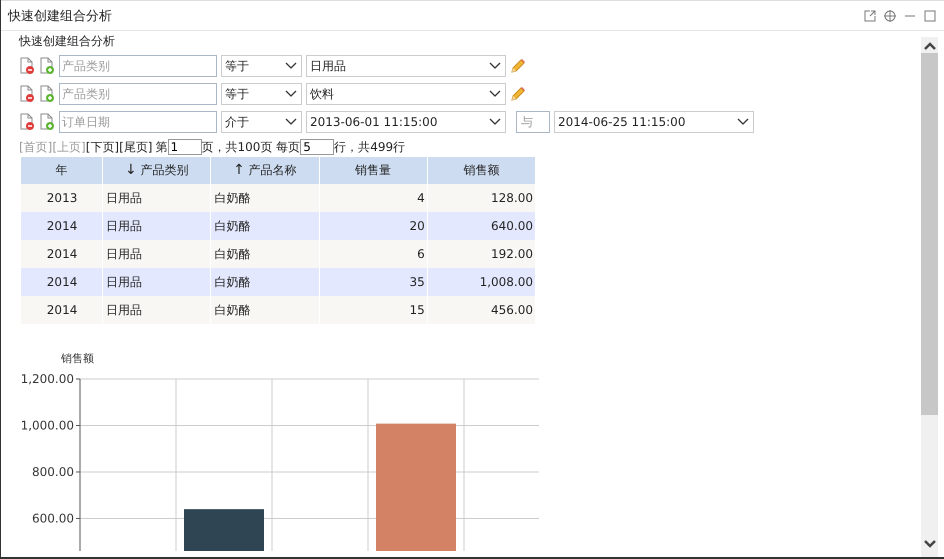 The width and height of the screenshot is (944, 559). Describe the element at coordinates (373, 282) in the screenshot. I see `table-cell: 35` at that location.